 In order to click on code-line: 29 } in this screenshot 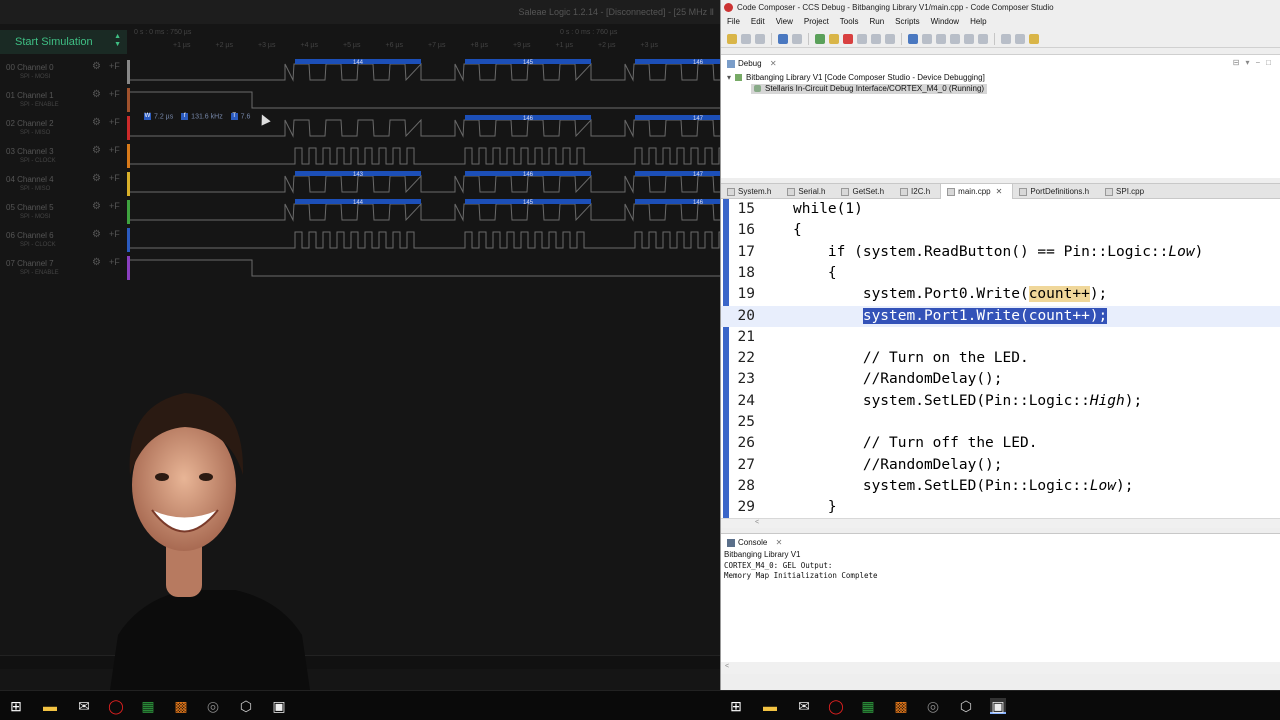, I will do `click(1000, 507)`.